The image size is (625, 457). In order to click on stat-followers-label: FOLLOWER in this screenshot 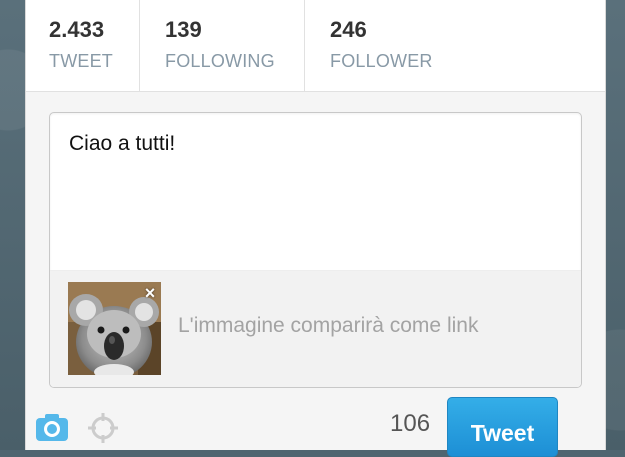, I will do `click(381, 61)`.